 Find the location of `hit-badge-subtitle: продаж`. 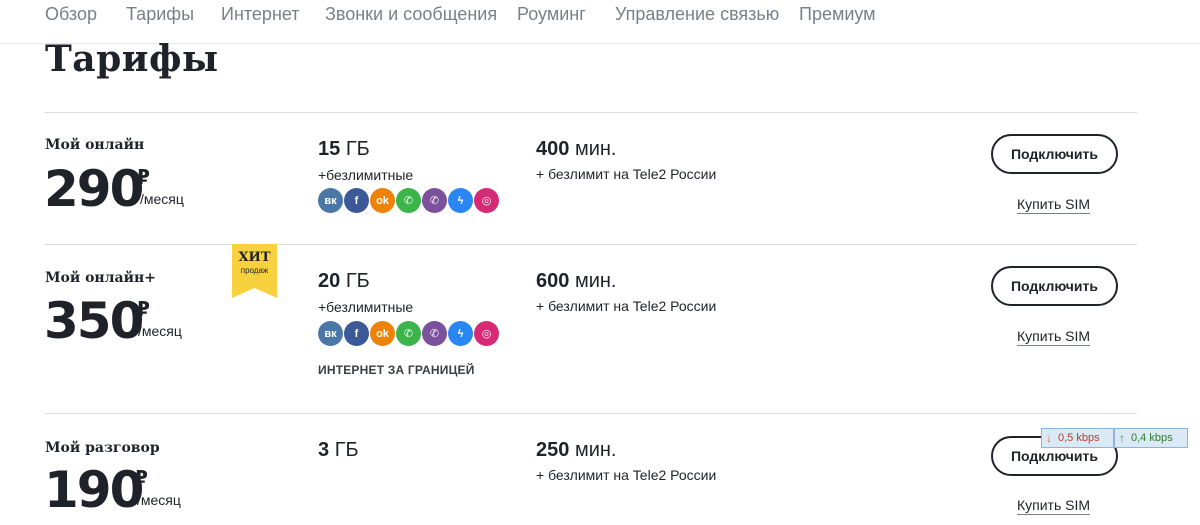

hit-badge-subtitle: продаж is located at coordinates (254, 270).